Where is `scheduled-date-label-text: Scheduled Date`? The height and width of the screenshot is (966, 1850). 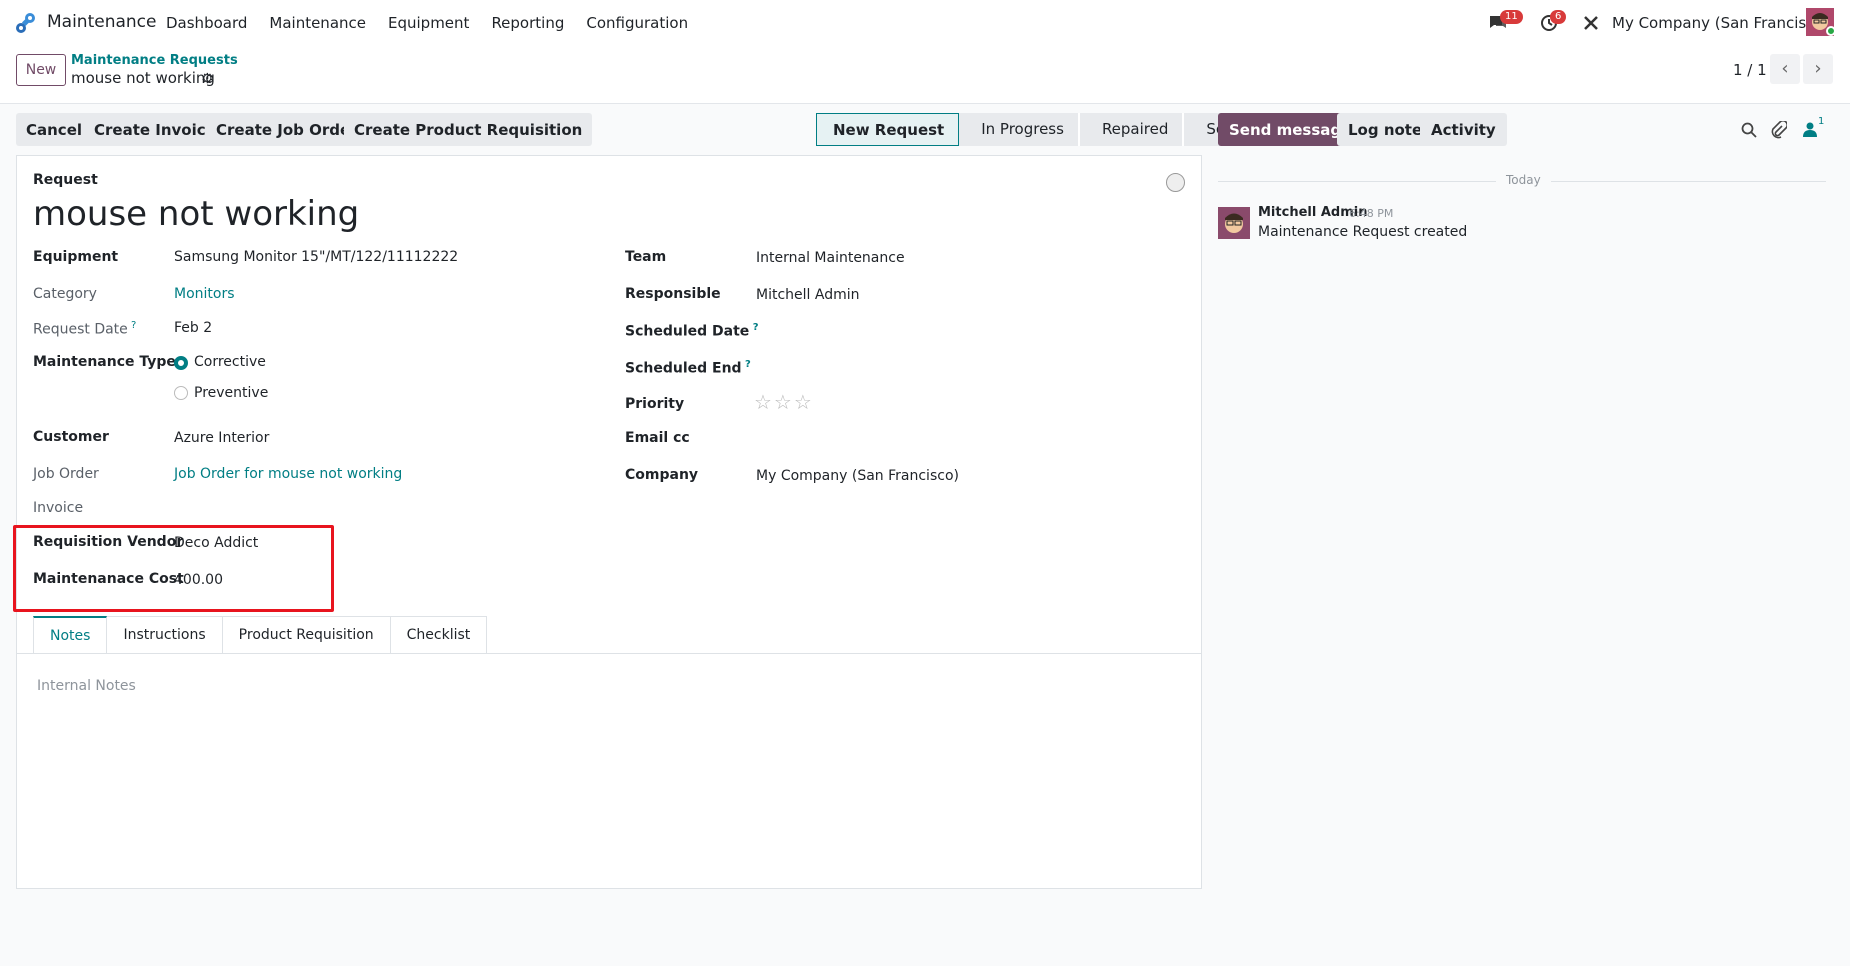
scheduled-date-label-text: Scheduled Date is located at coordinates (687, 331).